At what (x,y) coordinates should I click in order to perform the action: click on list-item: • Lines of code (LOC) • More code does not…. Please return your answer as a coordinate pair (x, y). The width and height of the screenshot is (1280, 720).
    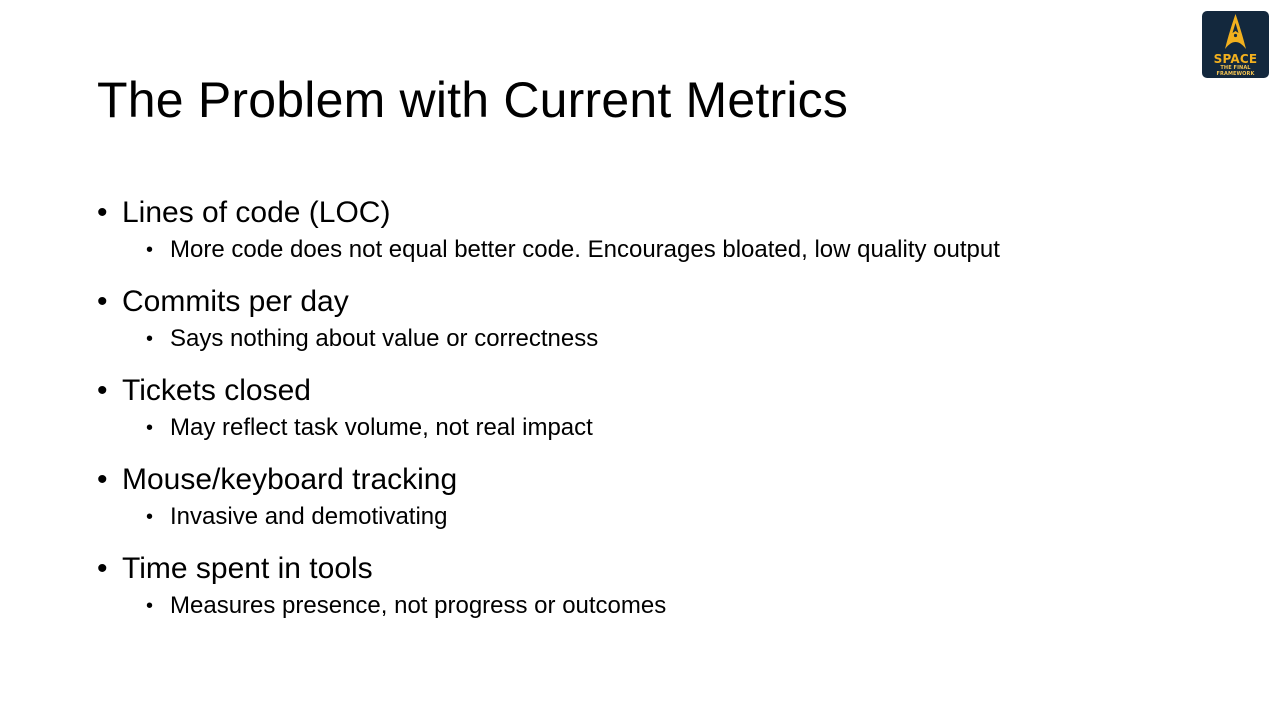
    Looking at the image, I should click on (647, 229).